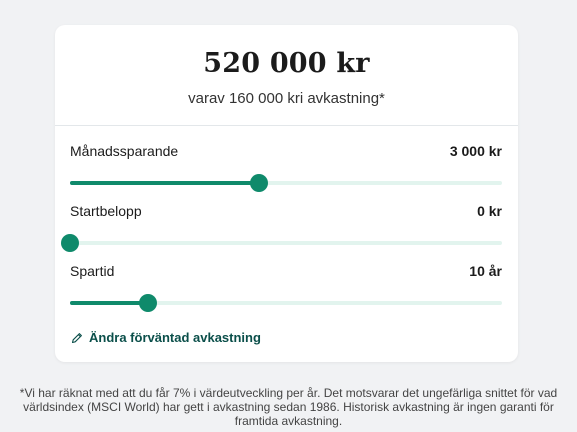 This screenshot has height=432, width=577. What do you see at coordinates (286, 63) in the screenshot?
I see `total-amount: 520 000 kr` at bounding box center [286, 63].